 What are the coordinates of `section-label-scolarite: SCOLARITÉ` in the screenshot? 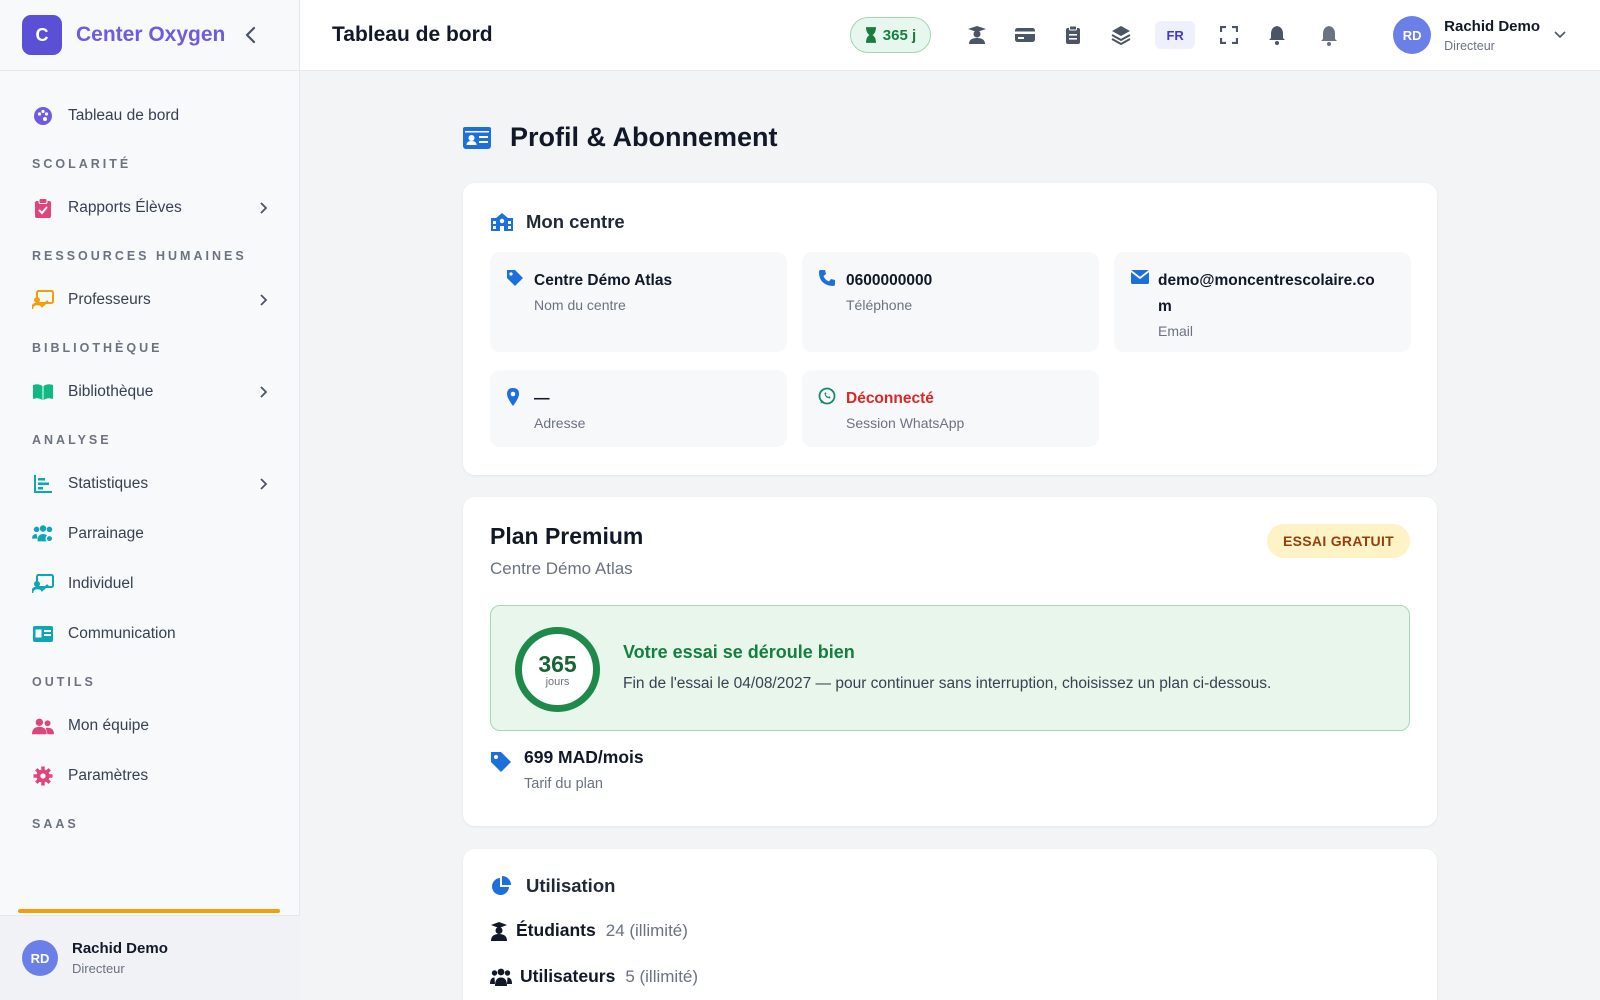 It's located at (82, 164).